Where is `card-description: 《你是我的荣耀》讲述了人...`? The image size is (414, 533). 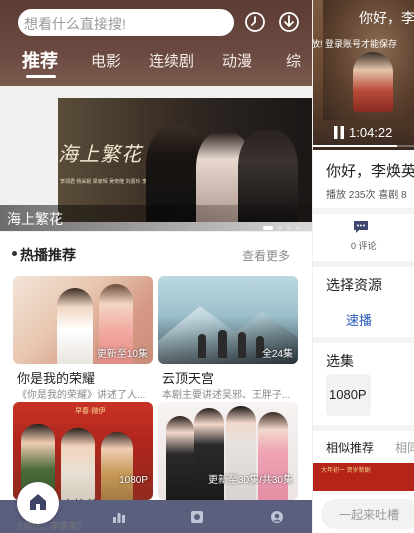 card-description: 《你是我的荣耀》讲述了人... is located at coordinates (81, 395).